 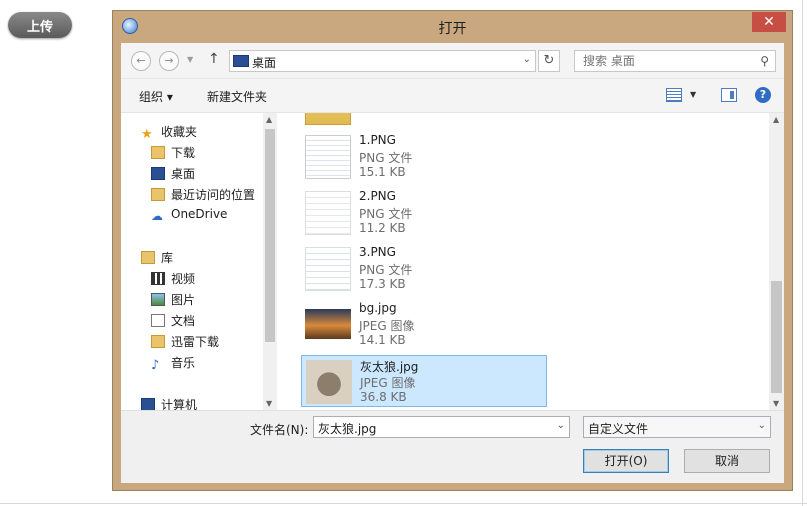 I want to click on preview-pane-icon, so click(x=729, y=95).